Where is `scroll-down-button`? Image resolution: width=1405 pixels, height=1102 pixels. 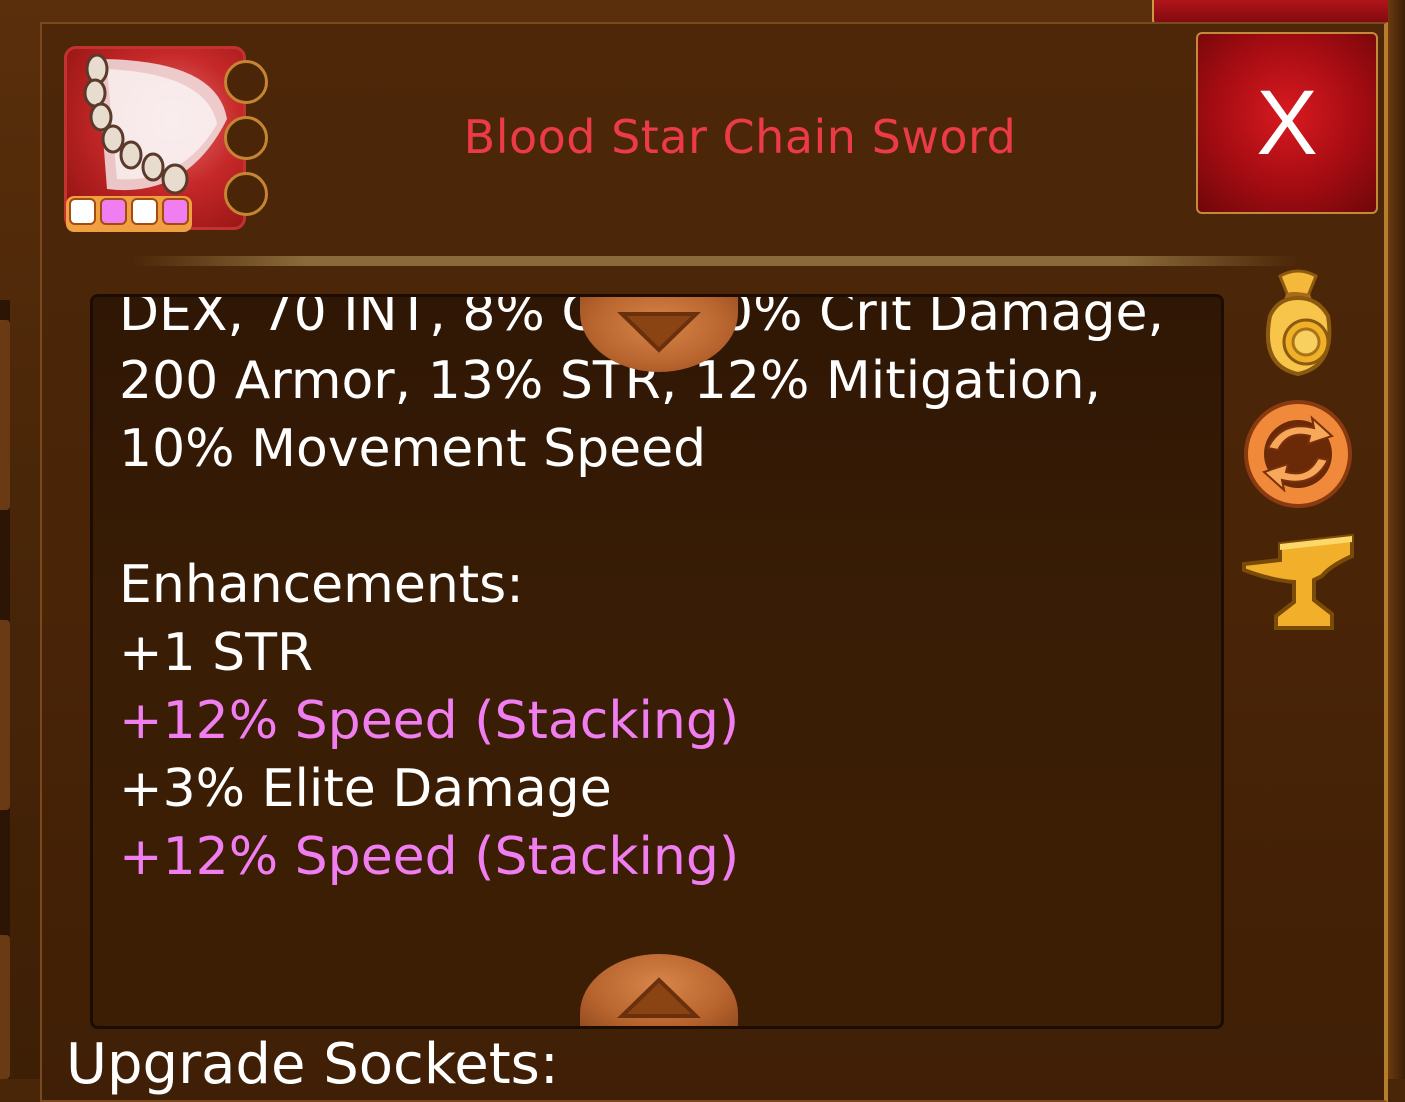
scroll-down-button is located at coordinates (659, 334).